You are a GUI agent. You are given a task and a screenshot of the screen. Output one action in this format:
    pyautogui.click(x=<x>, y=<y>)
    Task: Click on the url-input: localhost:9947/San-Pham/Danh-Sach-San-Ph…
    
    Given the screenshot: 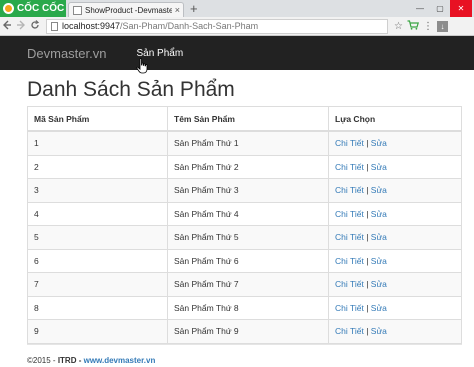 What is the action you would take?
    pyautogui.click(x=217, y=26)
    